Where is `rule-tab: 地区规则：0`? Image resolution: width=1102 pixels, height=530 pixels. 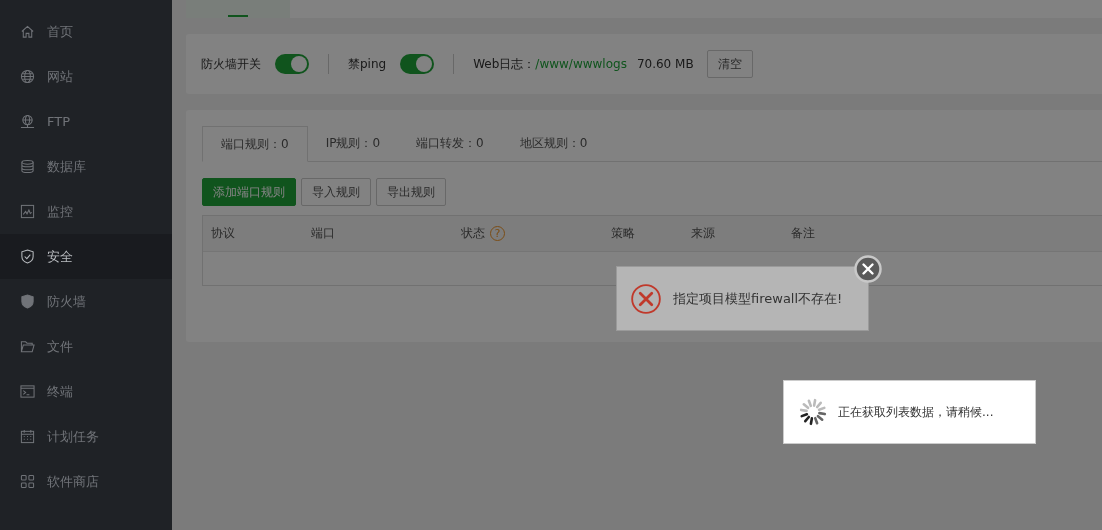 rule-tab: 地区规则：0 is located at coordinates (553, 143).